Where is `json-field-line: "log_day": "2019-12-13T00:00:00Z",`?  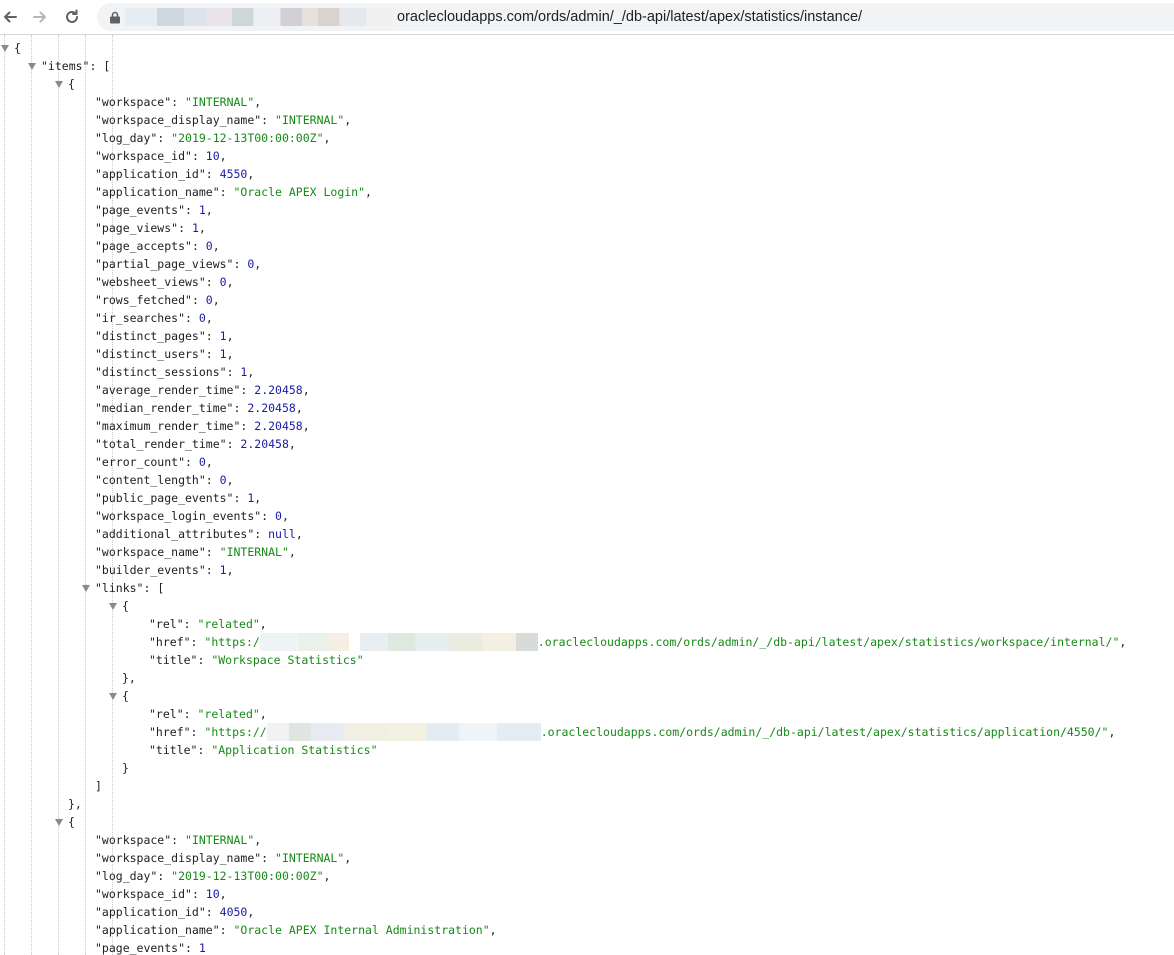
json-field-line: "log_day": "2019-12-13T00:00:00Z", is located at coordinates (213, 138).